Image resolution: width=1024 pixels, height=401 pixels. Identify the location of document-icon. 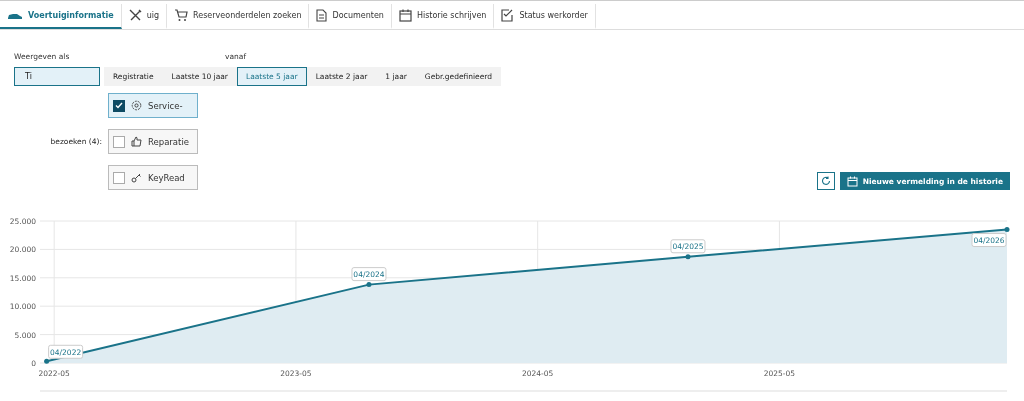
(322, 15).